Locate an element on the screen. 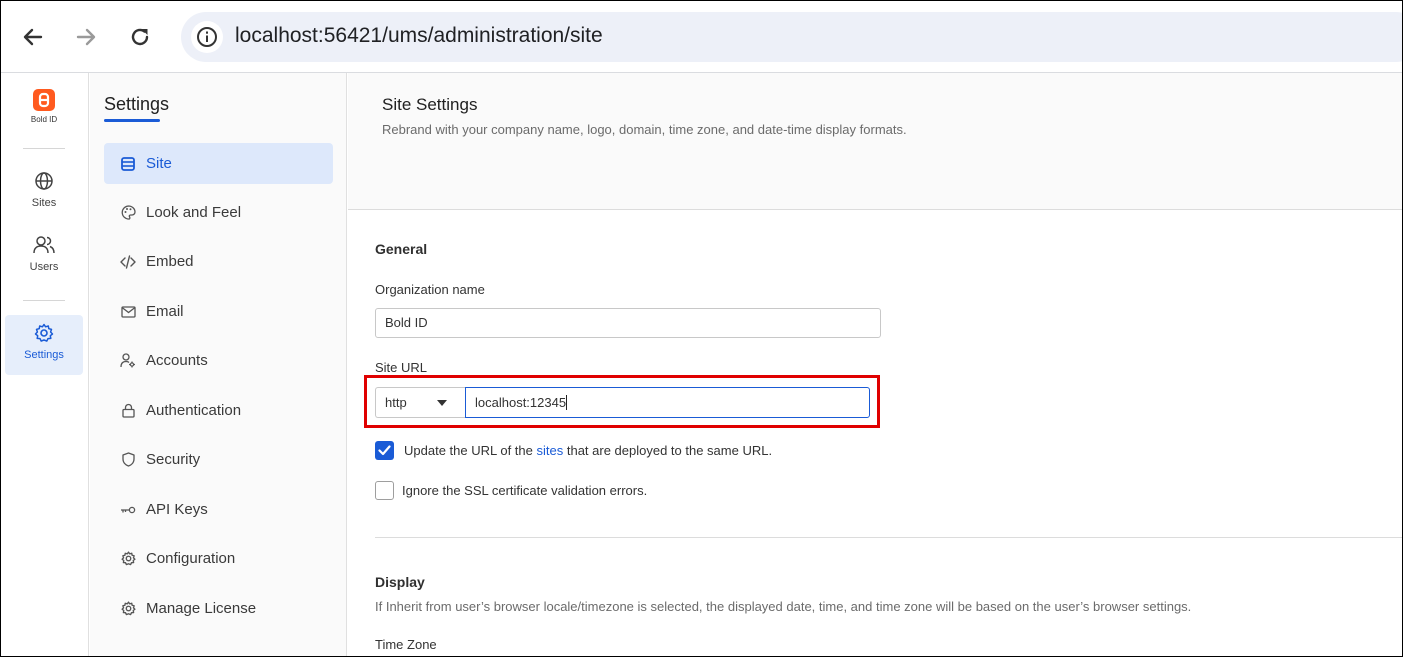 The width and height of the screenshot is (1403, 657). sidebar-item-email: Email is located at coordinates (218, 311).